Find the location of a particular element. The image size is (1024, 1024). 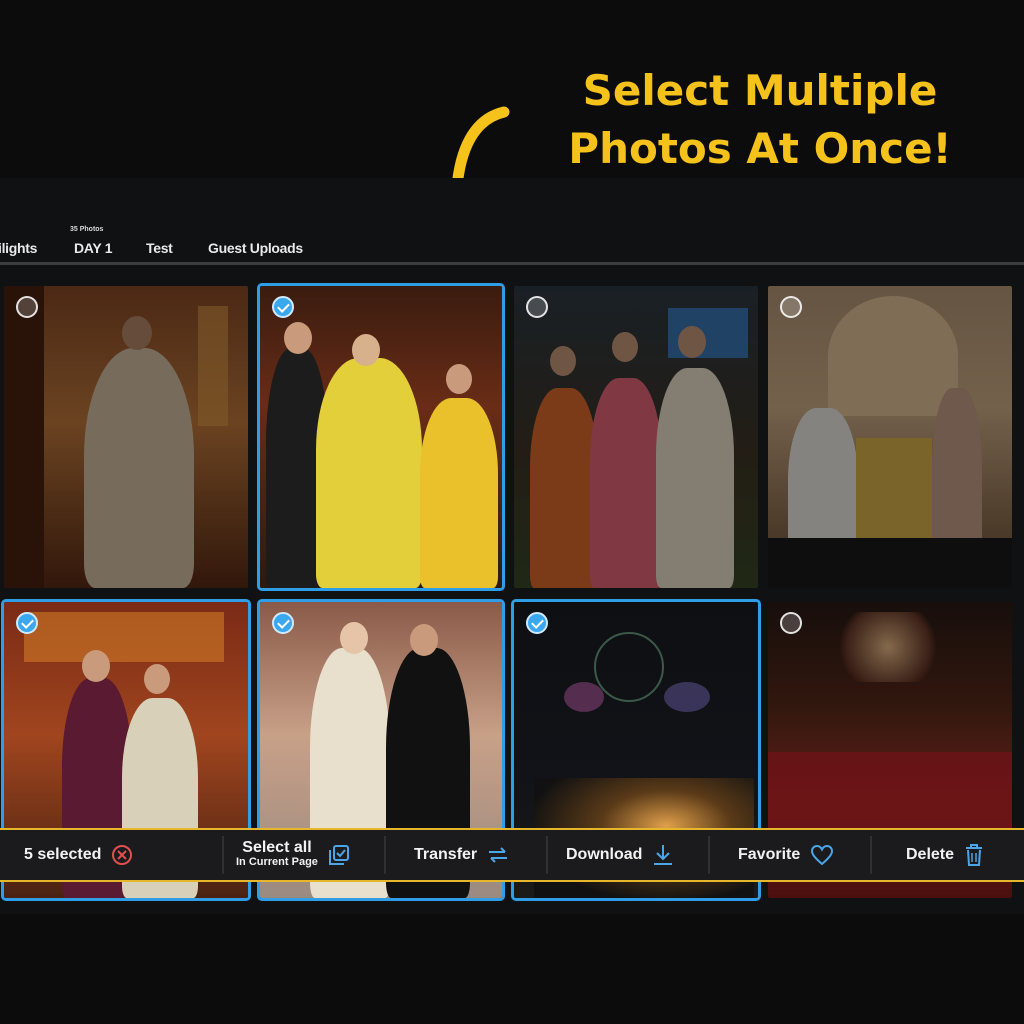

trash-icon is located at coordinates (974, 855).